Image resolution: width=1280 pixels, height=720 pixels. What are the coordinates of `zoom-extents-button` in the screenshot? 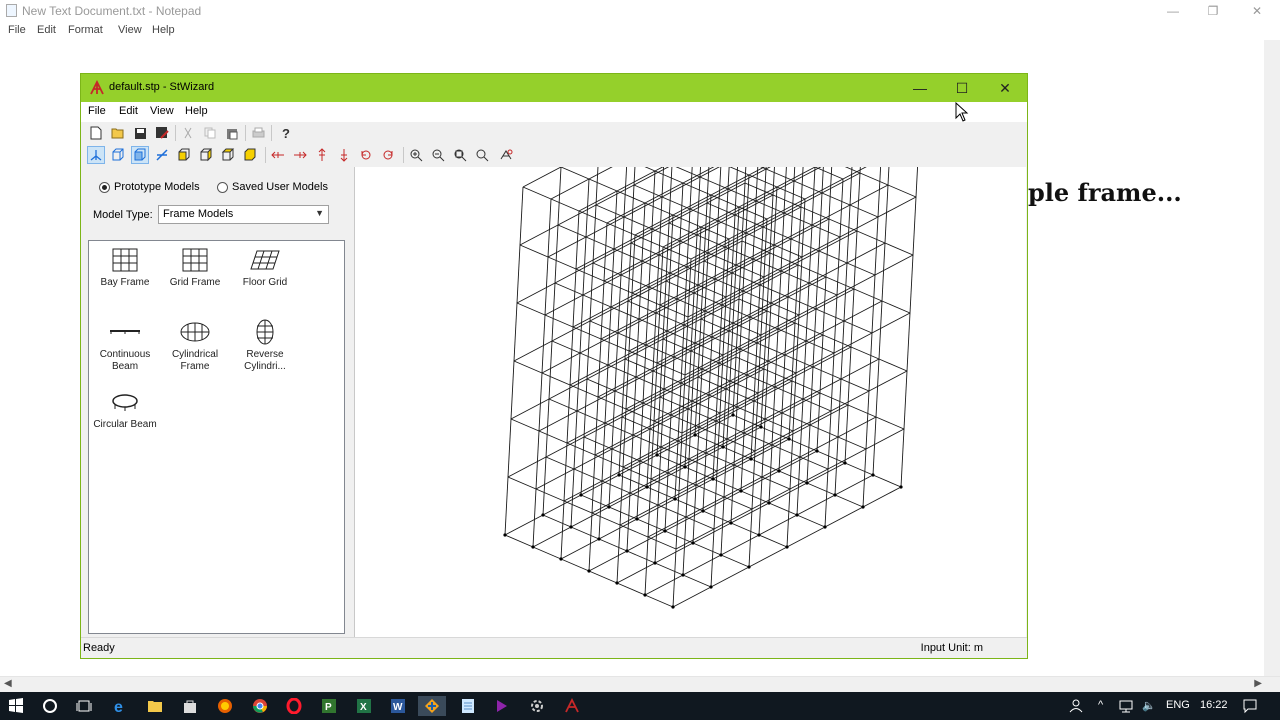 It's located at (482, 155).